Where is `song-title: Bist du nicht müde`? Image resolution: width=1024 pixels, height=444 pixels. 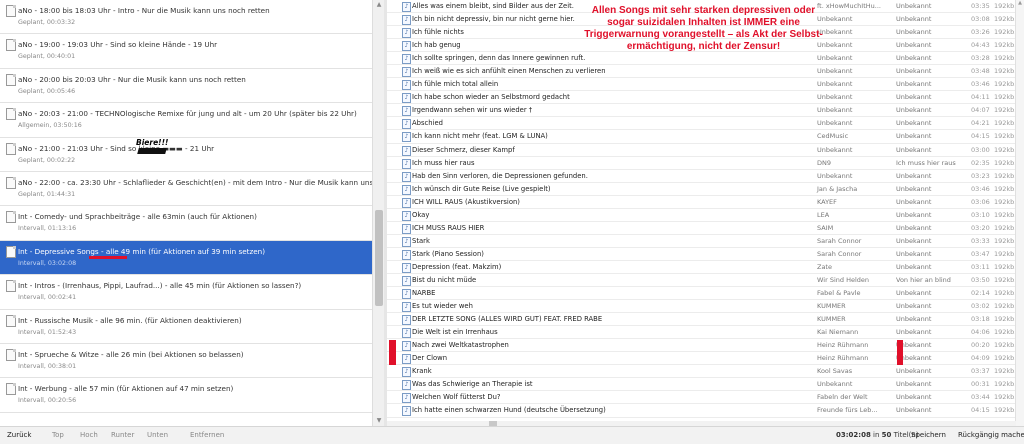 song-title: Bist du nicht müde is located at coordinates (444, 279).